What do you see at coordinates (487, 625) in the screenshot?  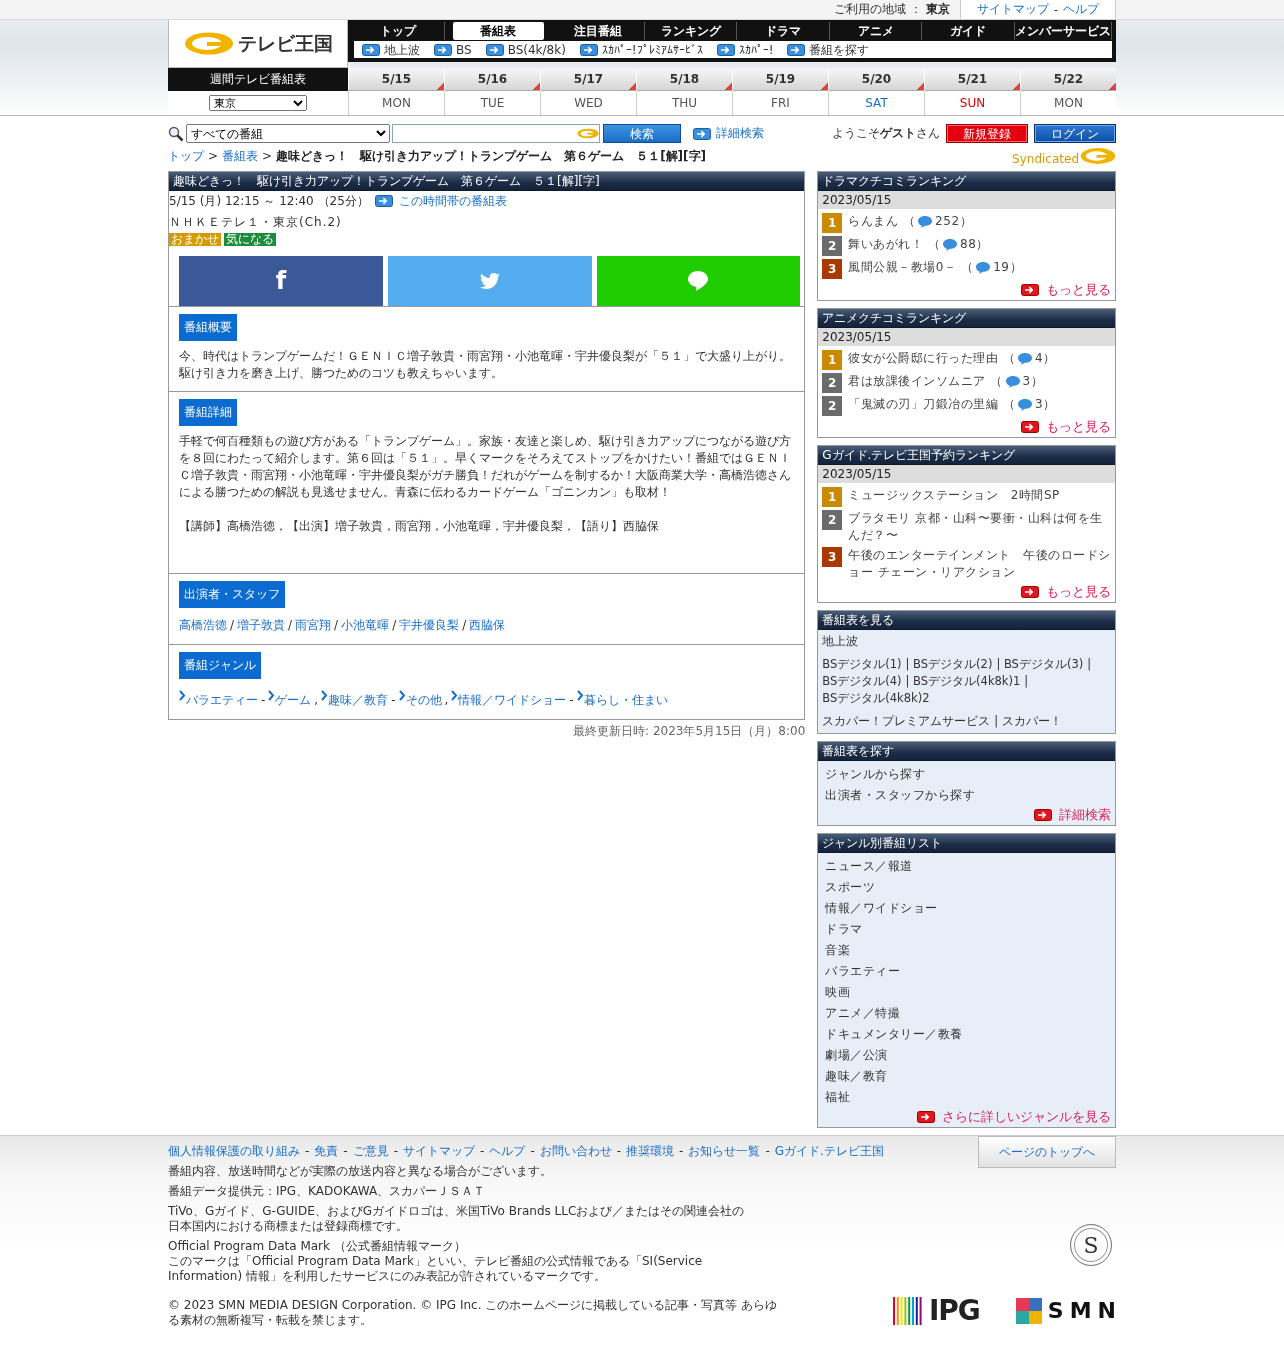 I see `cast-link: 西脇保` at bounding box center [487, 625].